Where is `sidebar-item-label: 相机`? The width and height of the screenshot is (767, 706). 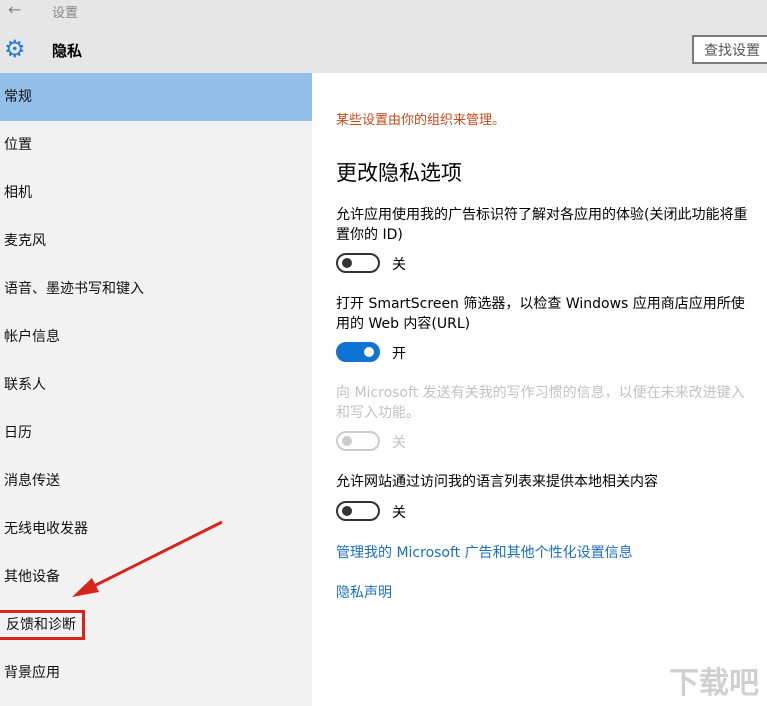
sidebar-item-label: 相机 is located at coordinates (18, 193).